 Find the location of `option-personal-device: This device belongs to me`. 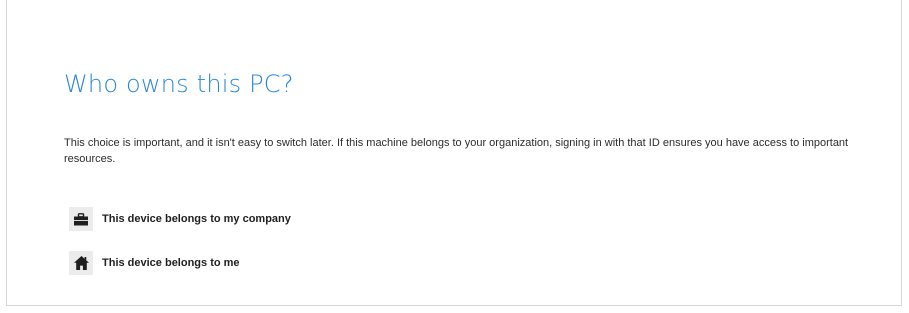

option-personal-device: This device belongs to me is located at coordinates (154, 263).